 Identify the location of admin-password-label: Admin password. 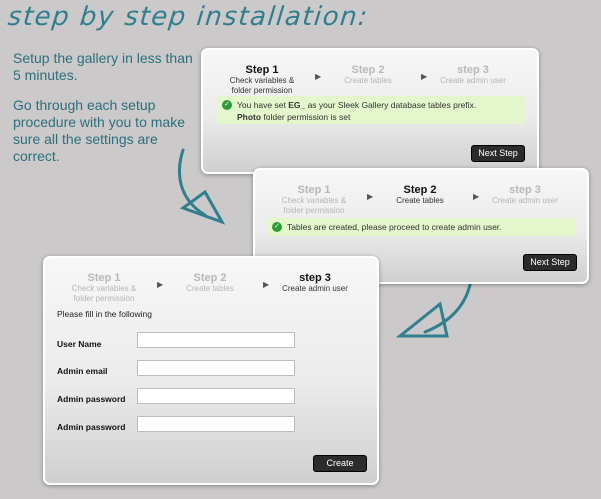
(91, 399).